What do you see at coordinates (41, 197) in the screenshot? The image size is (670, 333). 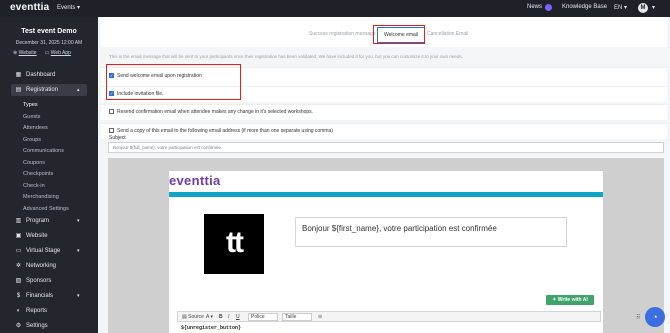 I see `sidebar-subitem-merchandising: Merchandising` at bounding box center [41, 197].